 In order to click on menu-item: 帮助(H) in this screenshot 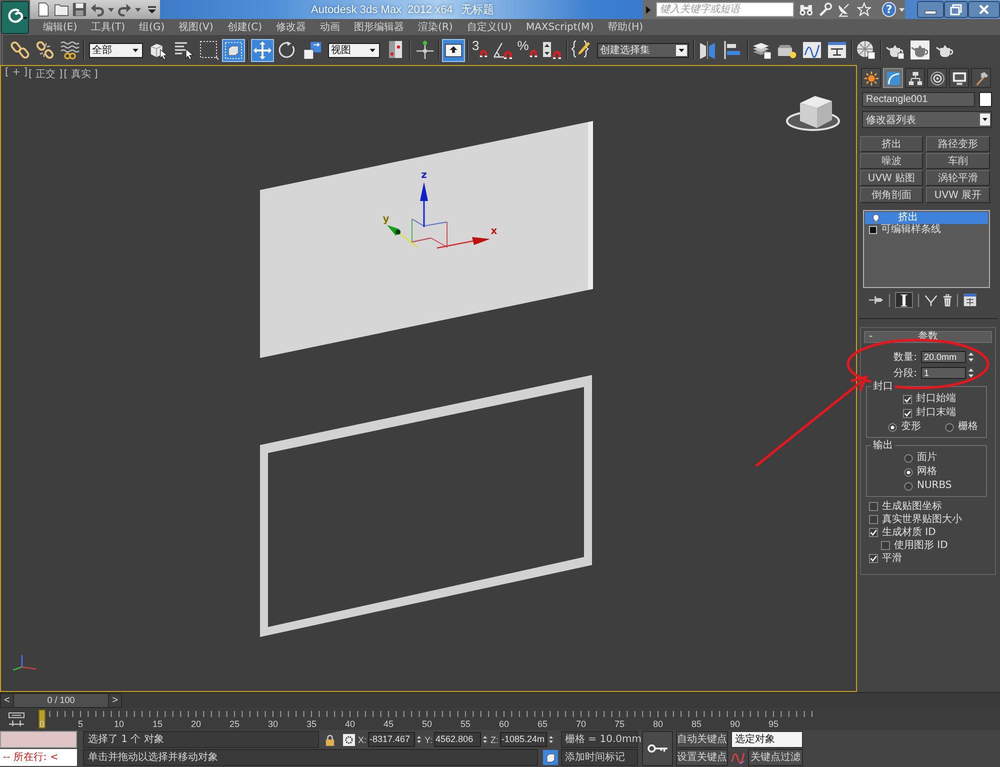, I will do `click(626, 27)`.